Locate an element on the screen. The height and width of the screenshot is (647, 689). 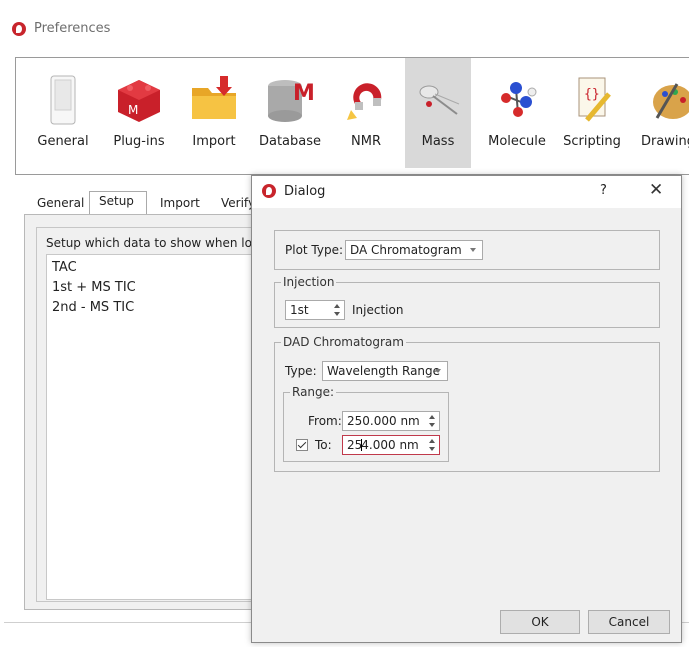
from-spinbox: 250.000 nm is located at coordinates (391, 421).